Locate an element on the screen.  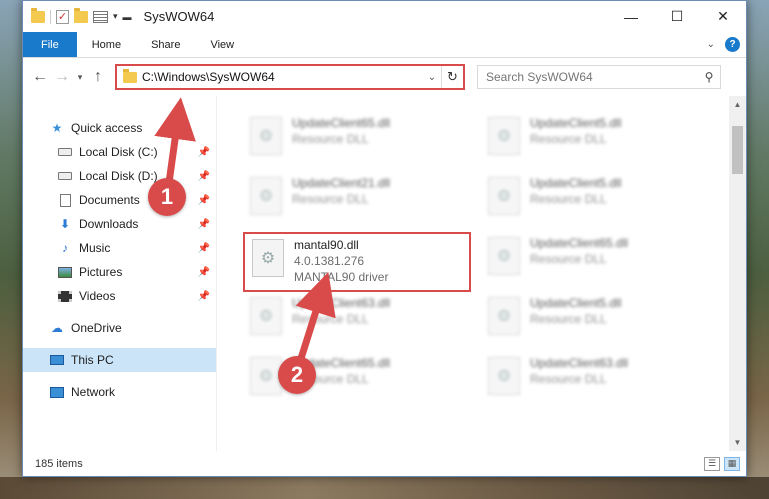
nav-label: This PC is located at coordinates (92, 360).